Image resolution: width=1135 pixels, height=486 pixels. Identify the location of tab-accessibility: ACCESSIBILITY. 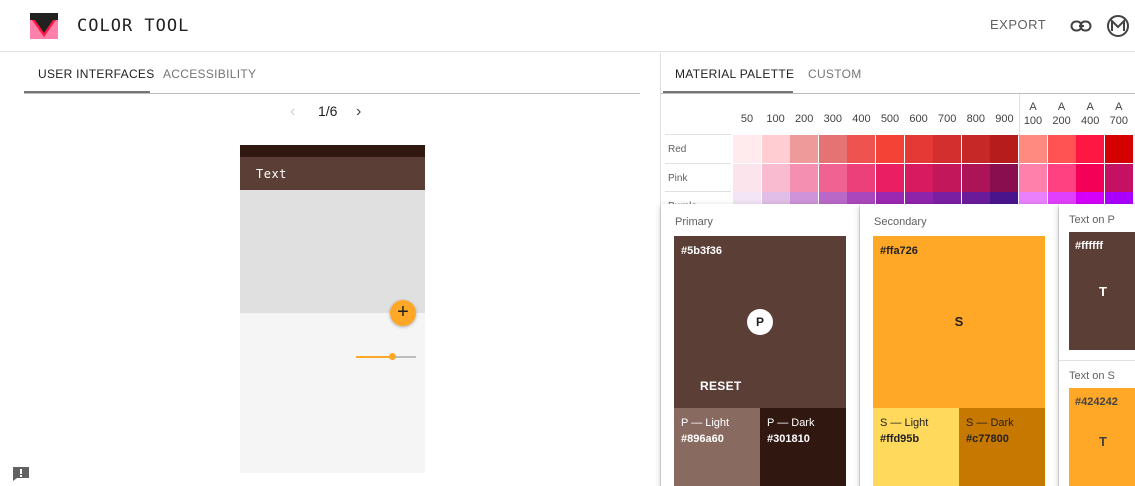
(209, 74).